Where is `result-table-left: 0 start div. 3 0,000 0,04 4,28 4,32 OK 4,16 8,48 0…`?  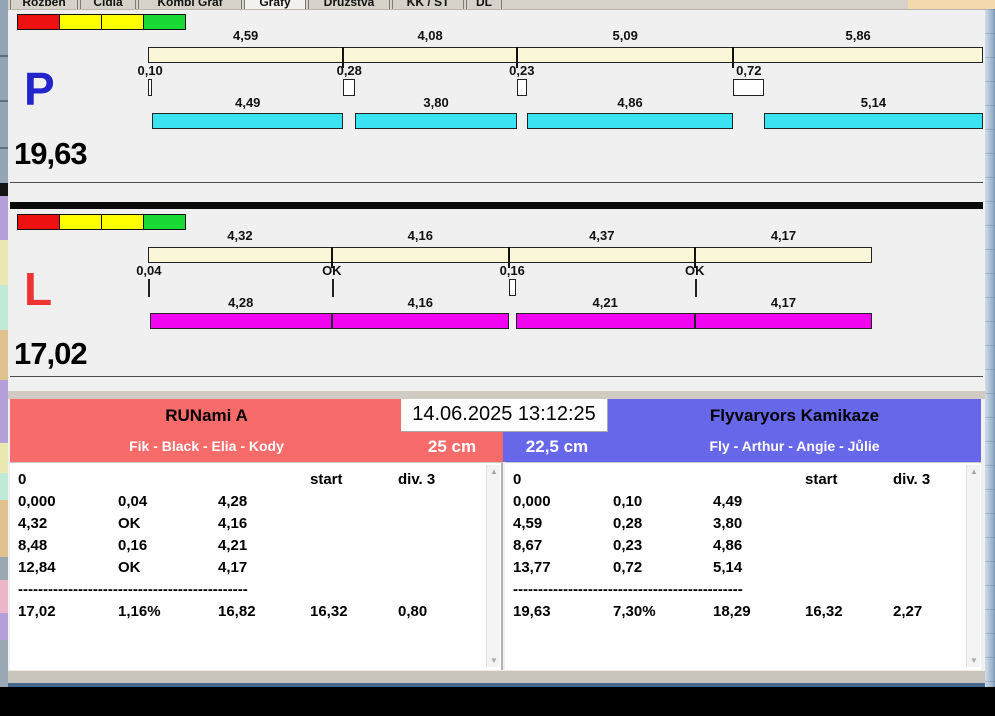
result-table-left: 0 start div. 3 0,000 0,04 4,28 4,32 OK 4,16 8,48 0… is located at coordinates (256, 566).